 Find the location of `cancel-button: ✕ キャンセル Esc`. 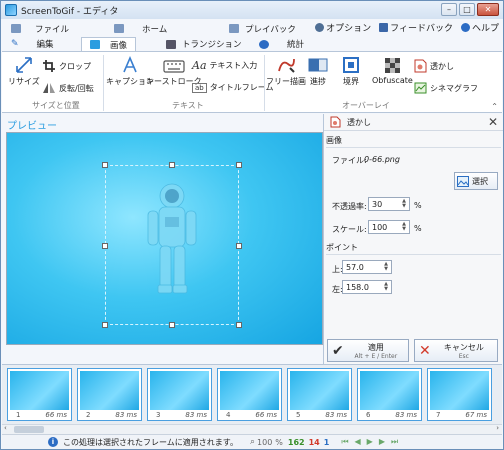

cancel-button: ✕ キャンセル Esc is located at coordinates (456, 350).